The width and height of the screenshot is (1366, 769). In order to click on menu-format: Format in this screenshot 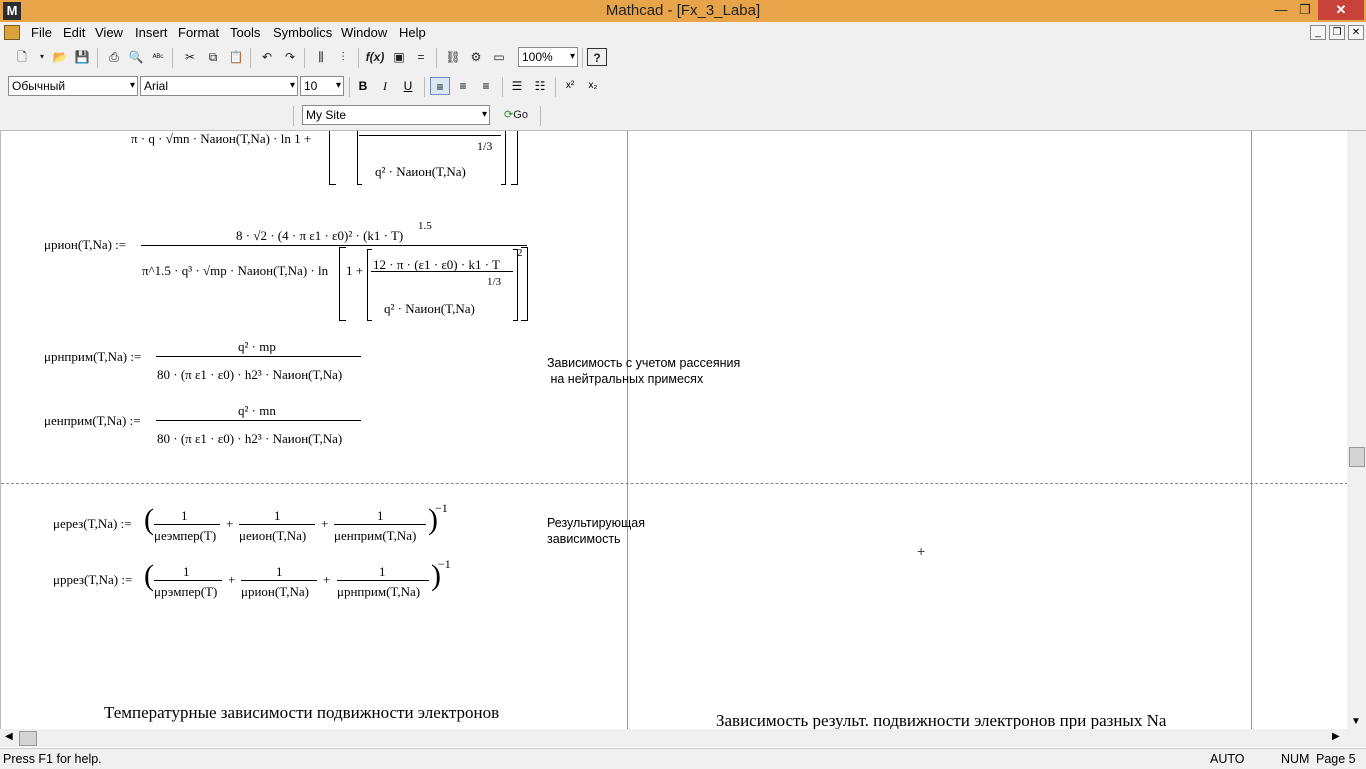, I will do `click(198, 32)`.